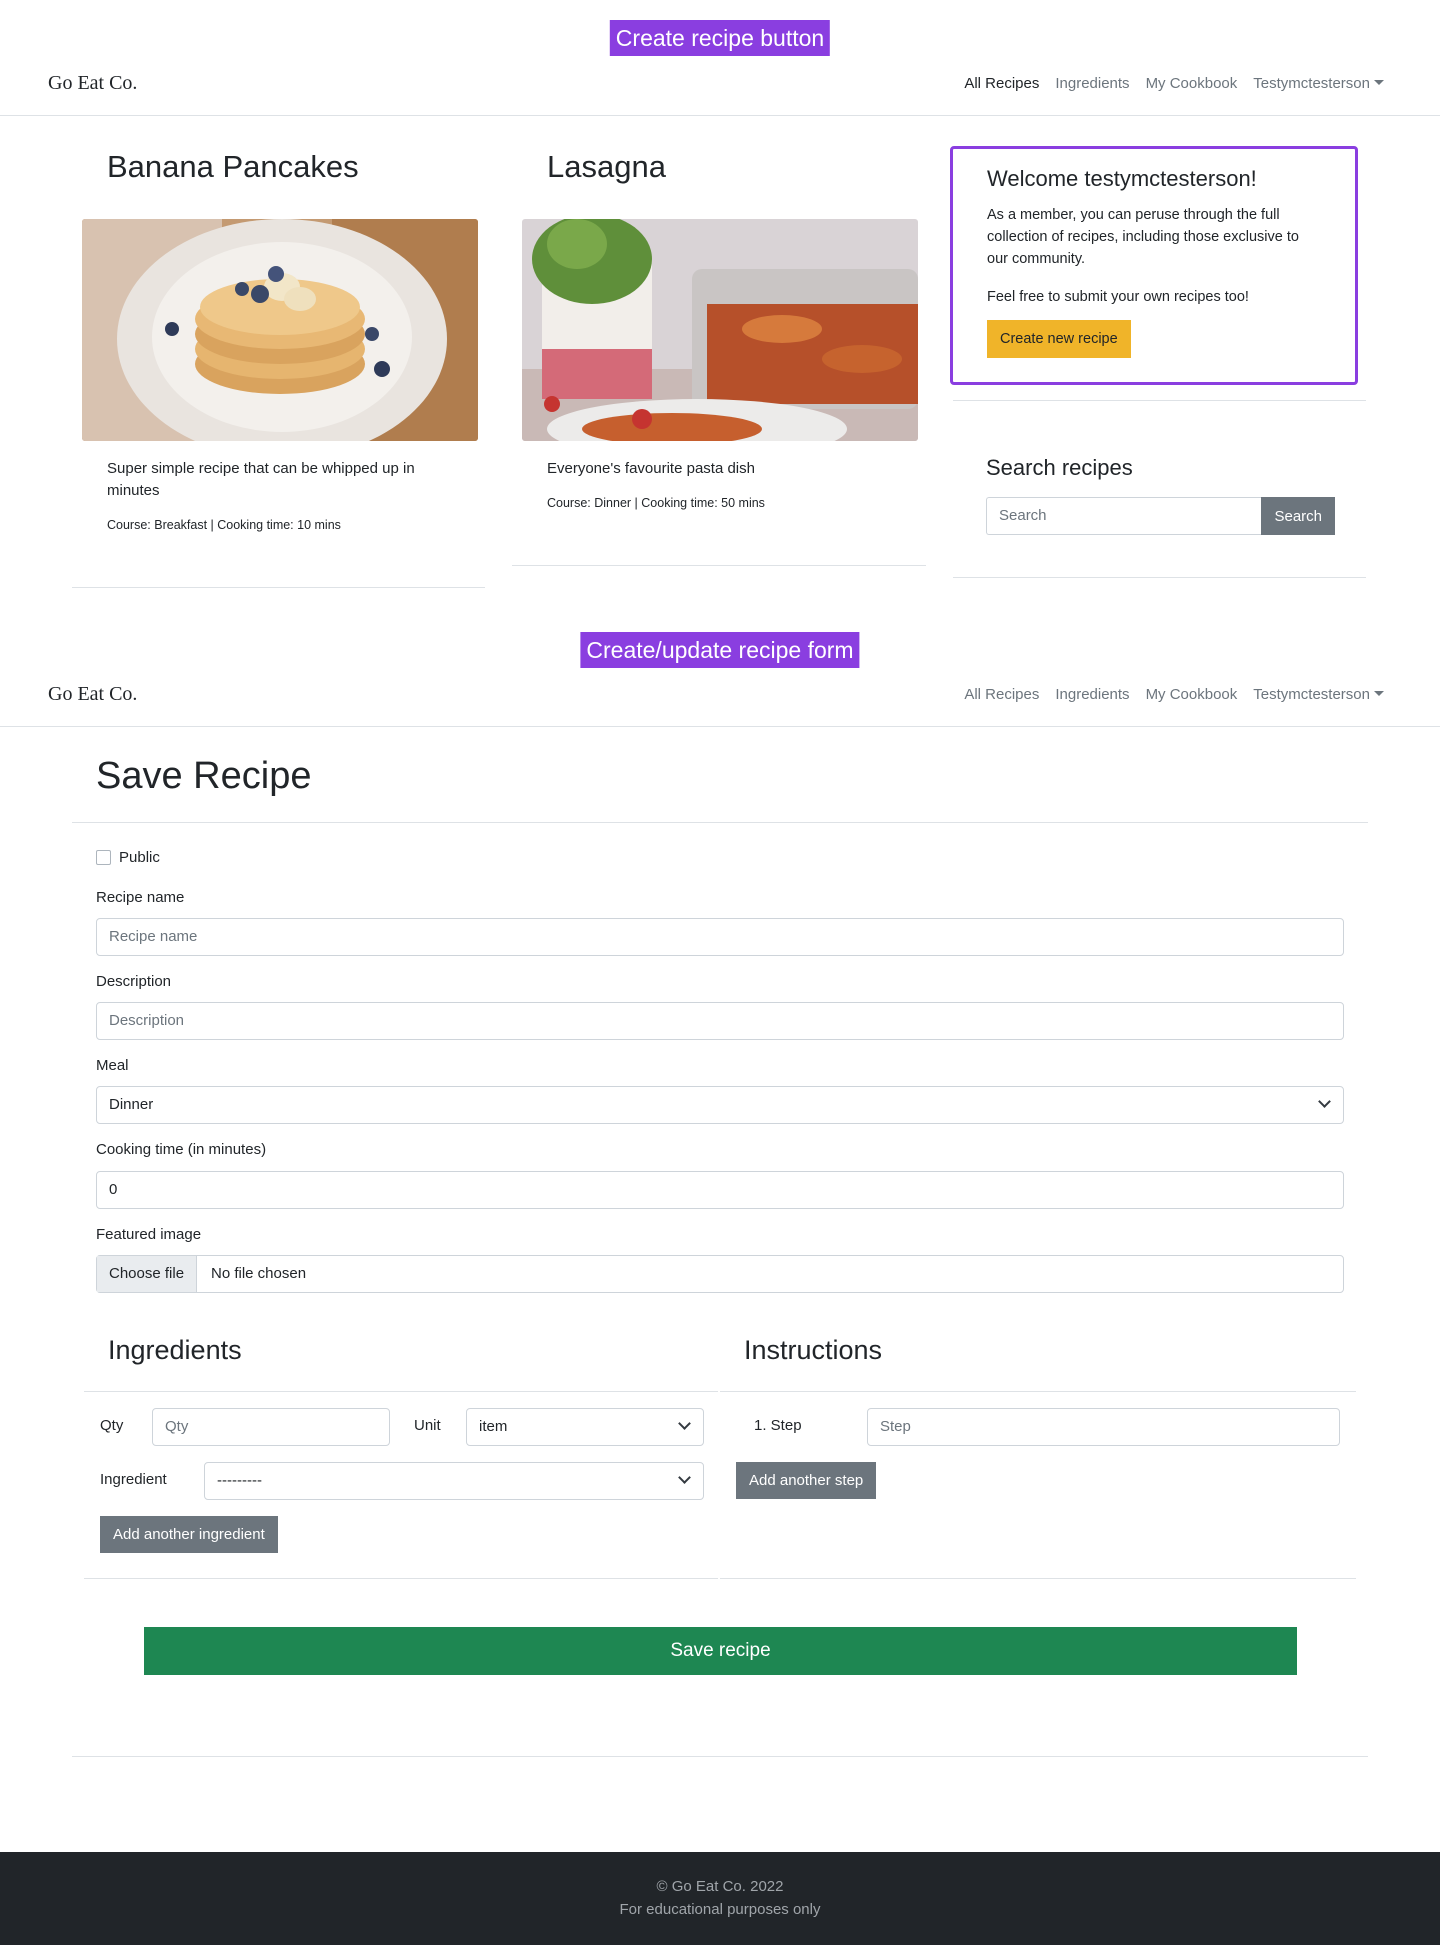 This screenshot has height=1945, width=1440. I want to click on search-input: Search, so click(1124, 516).